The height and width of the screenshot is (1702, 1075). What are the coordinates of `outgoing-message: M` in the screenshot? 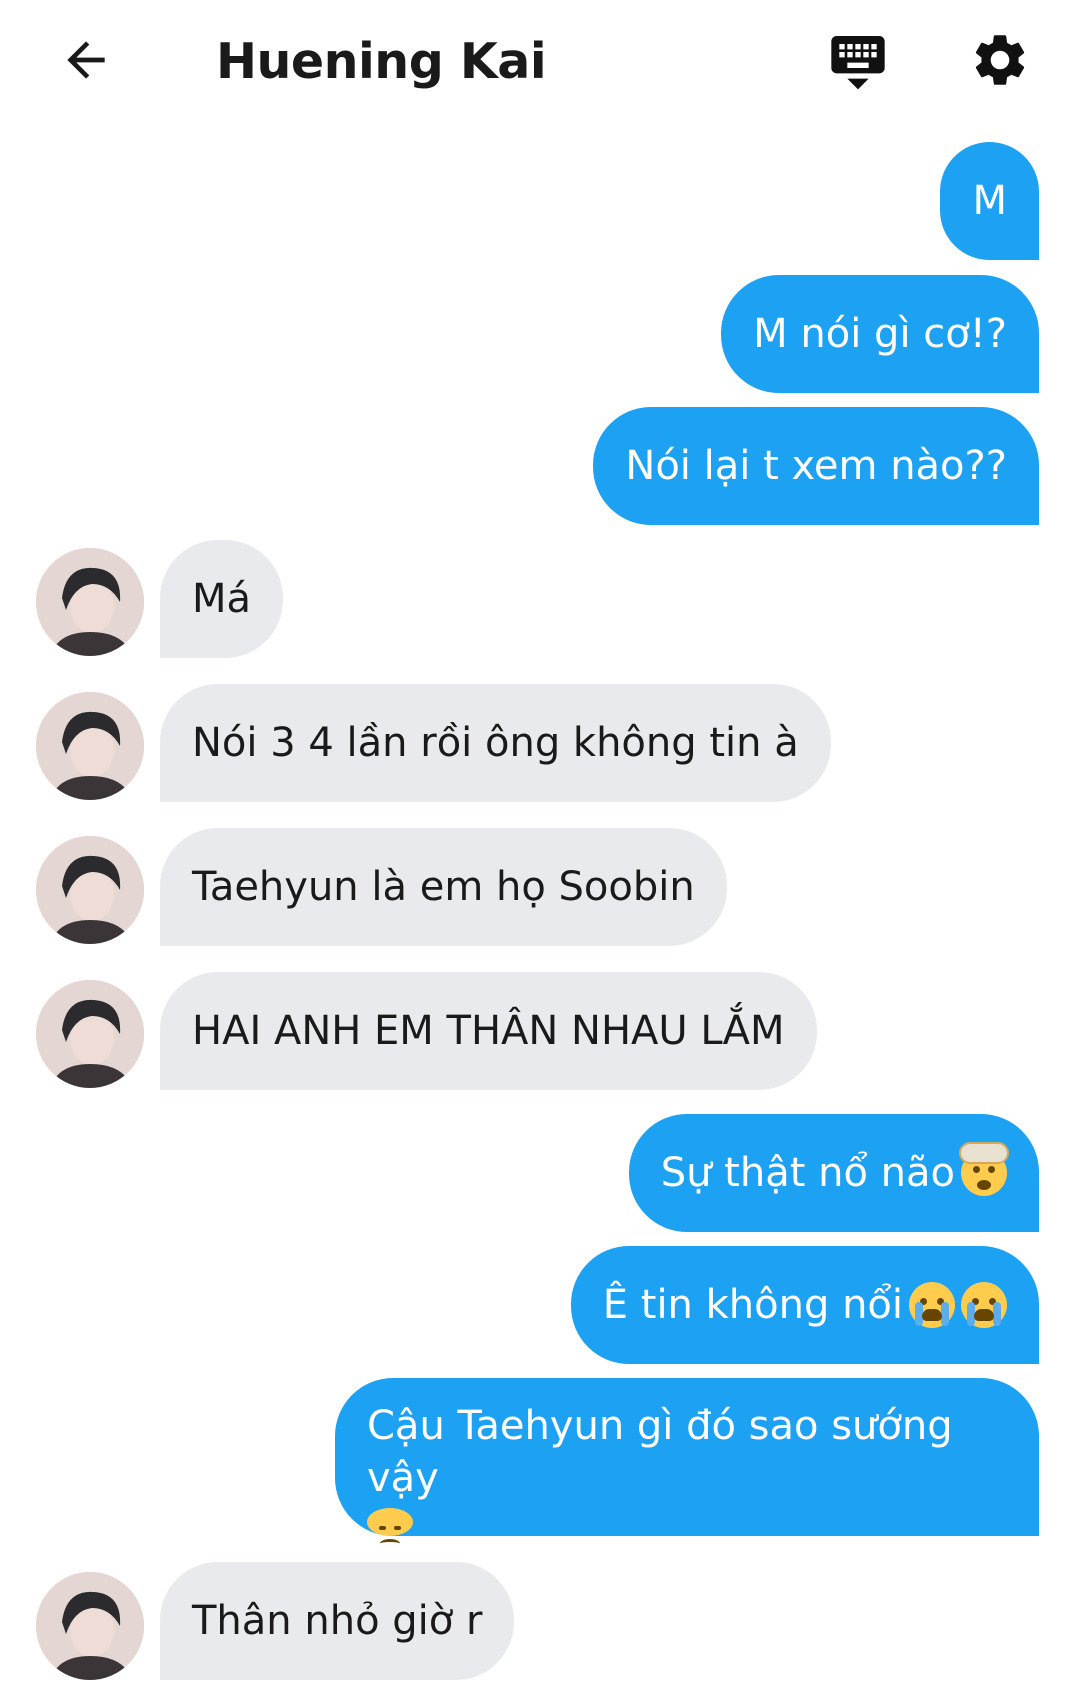 It's located at (989, 201).